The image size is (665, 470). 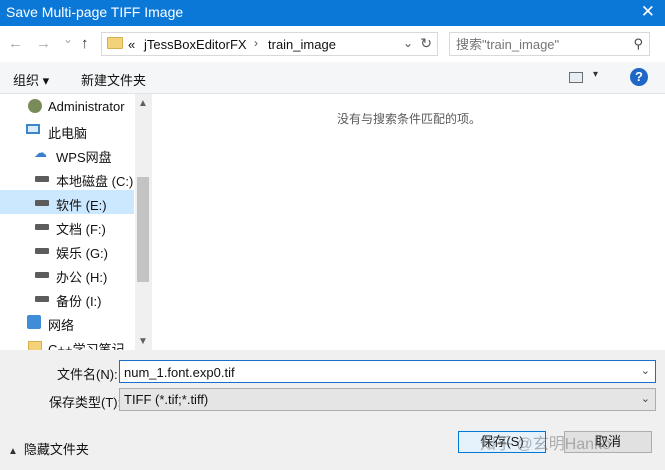 What do you see at coordinates (68, 39) in the screenshot?
I see `recent-locations-icon: ⌄` at bounding box center [68, 39].